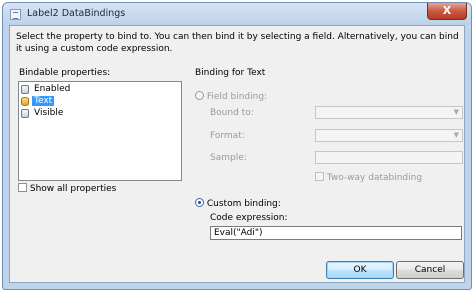 The height and width of the screenshot is (292, 474). What do you see at coordinates (73, 189) in the screenshot?
I see `show-all-properties-label: Show all properties` at bounding box center [73, 189].